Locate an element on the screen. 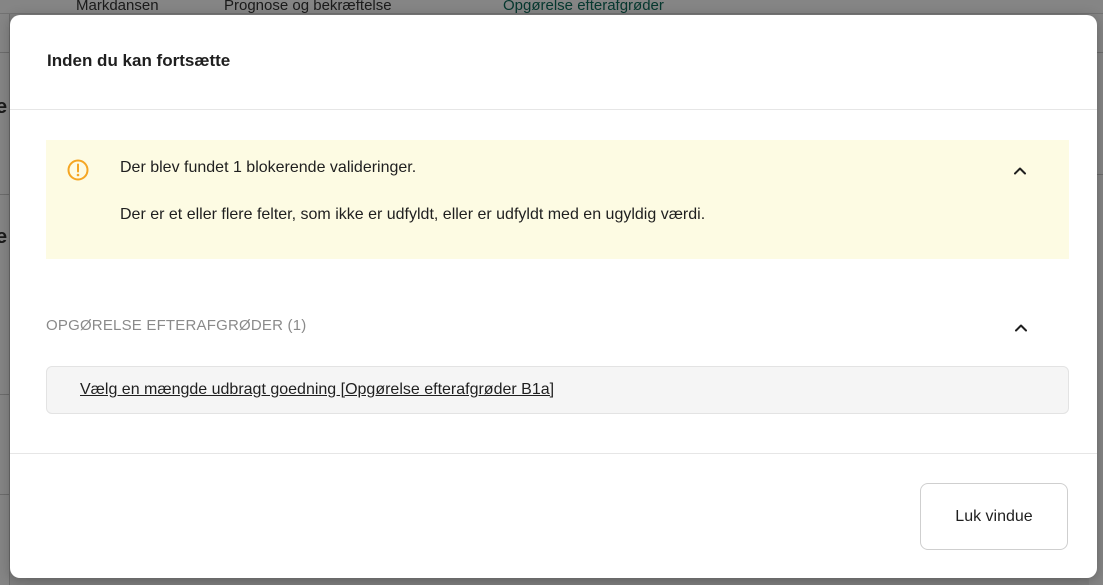  background-breadcrumb-2: Prognose og bekræftelse is located at coordinates (308, 7).